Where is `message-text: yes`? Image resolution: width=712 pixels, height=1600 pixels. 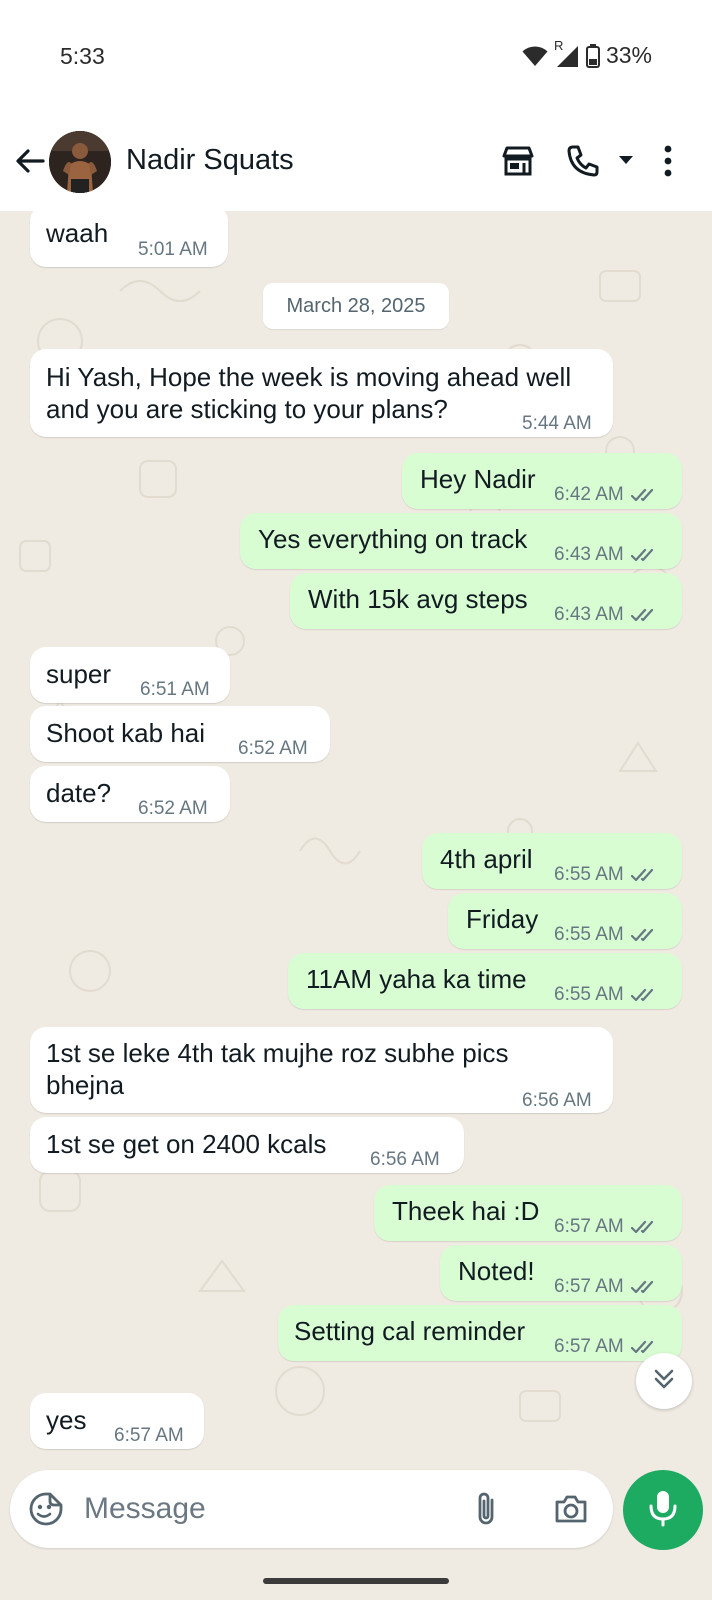 message-text: yes is located at coordinates (66, 1420).